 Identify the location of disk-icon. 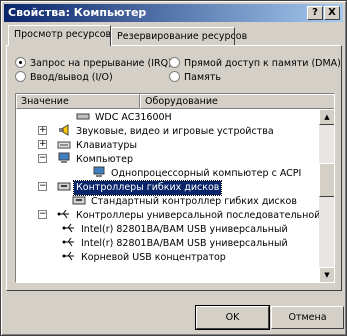
(83, 116).